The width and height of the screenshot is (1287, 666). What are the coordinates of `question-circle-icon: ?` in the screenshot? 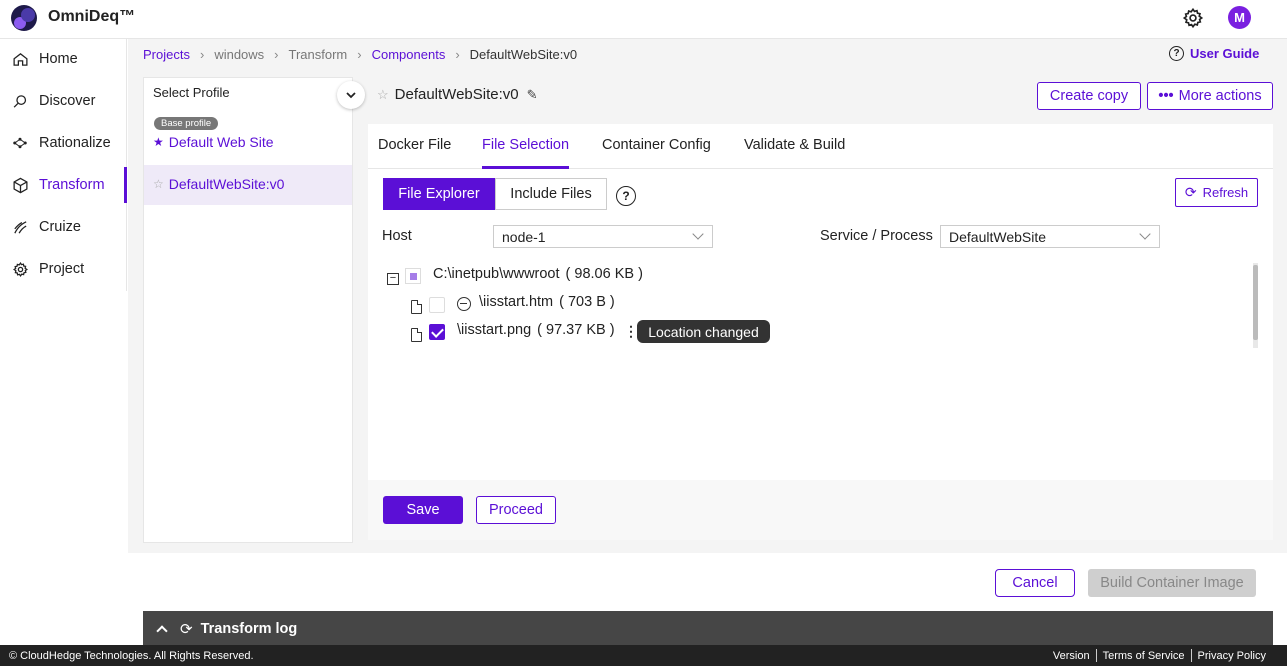 It's located at (1176, 53).